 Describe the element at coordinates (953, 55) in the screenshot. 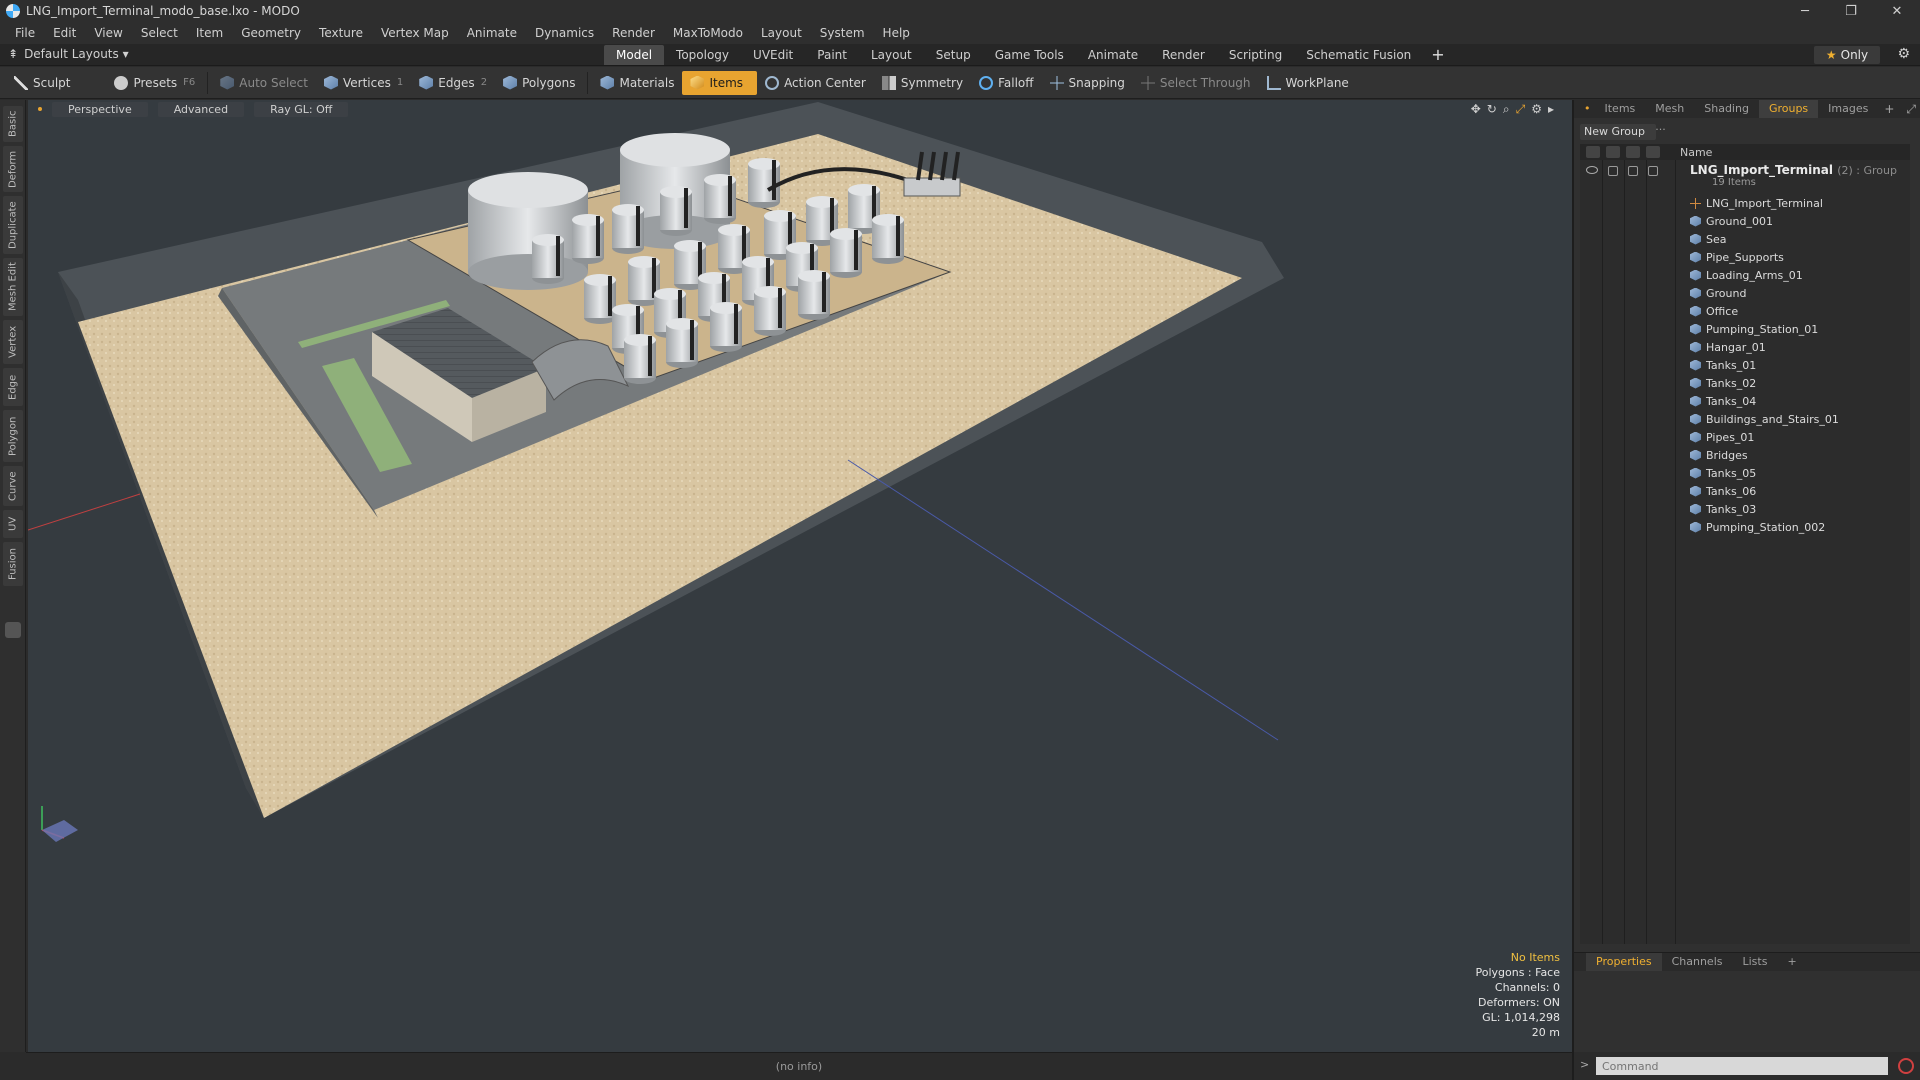

I see `tab-setup: Setup` at that location.